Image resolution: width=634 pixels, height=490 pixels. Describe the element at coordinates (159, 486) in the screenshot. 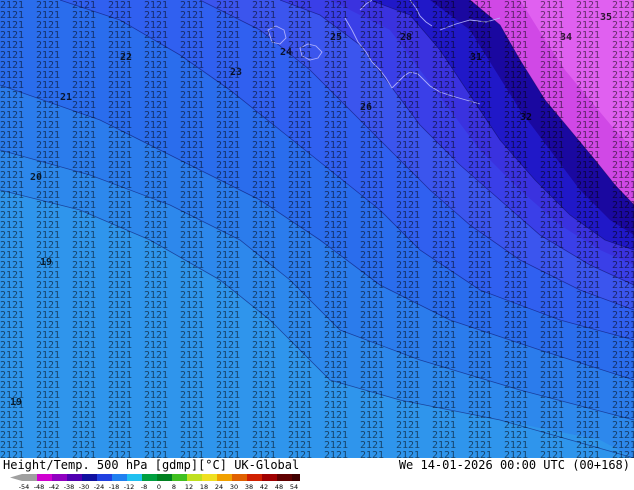

I see `legend-tick-label: 0` at that location.